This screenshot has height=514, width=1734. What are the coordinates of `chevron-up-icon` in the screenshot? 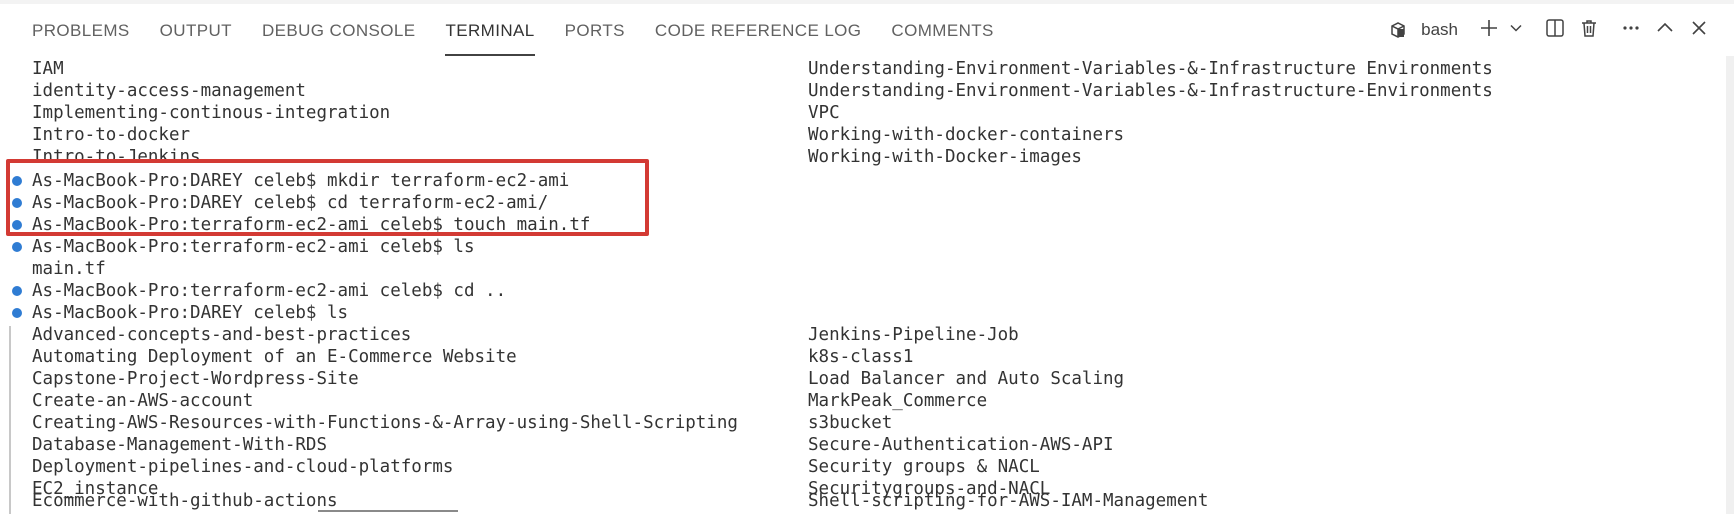 It's located at (1665, 30).